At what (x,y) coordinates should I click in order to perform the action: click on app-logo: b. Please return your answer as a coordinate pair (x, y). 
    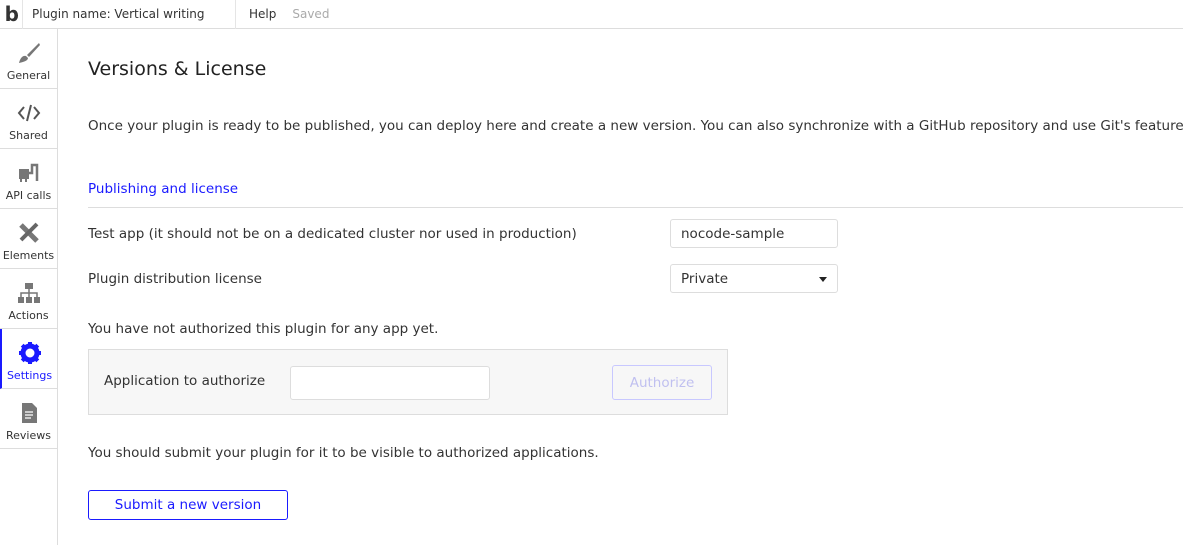
    Looking at the image, I should click on (11, 14).